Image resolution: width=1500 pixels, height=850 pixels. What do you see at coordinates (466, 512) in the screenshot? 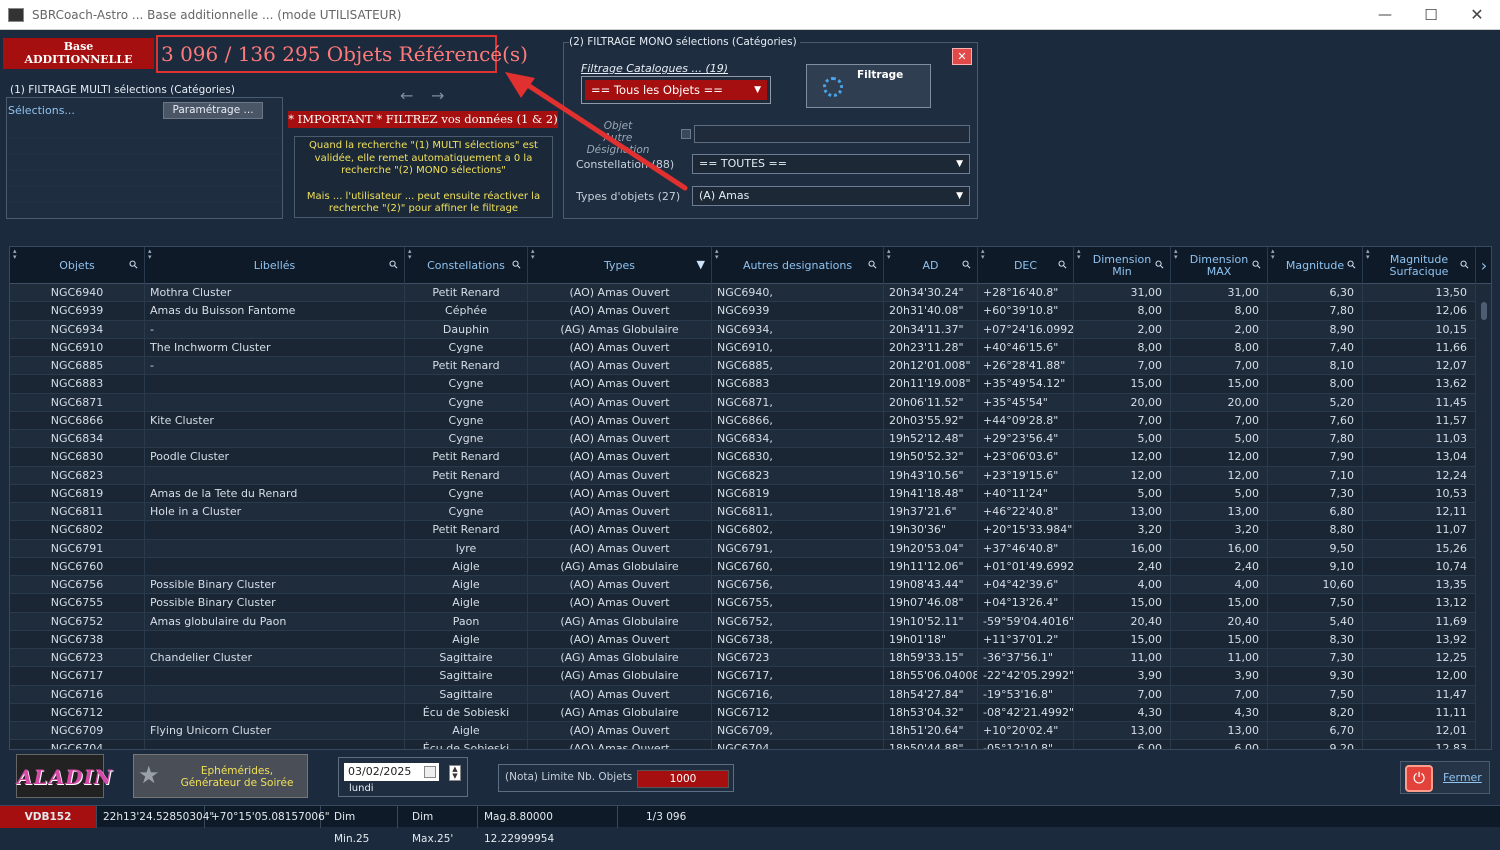
I see `cell-constellations: Cygne` at bounding box center [466, 512].